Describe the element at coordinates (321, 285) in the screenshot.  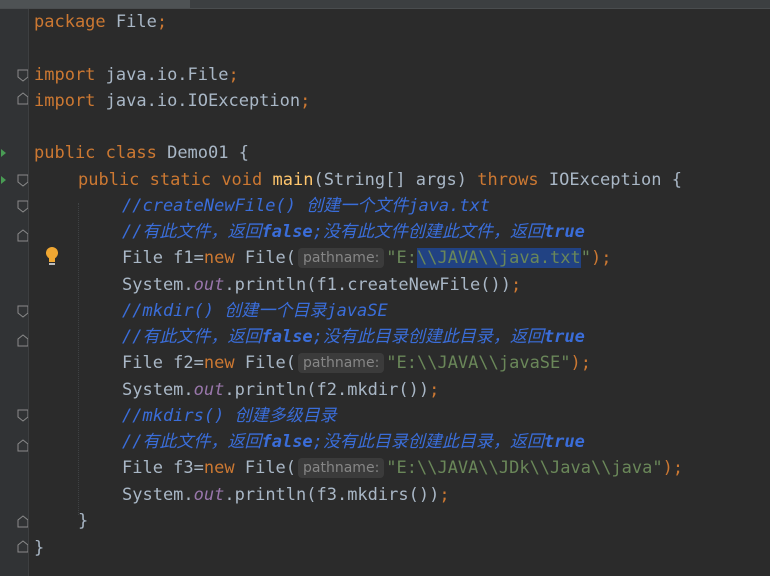
I see `code-line-println-f1: System.out.println(f1.createNewFile());` at that location.